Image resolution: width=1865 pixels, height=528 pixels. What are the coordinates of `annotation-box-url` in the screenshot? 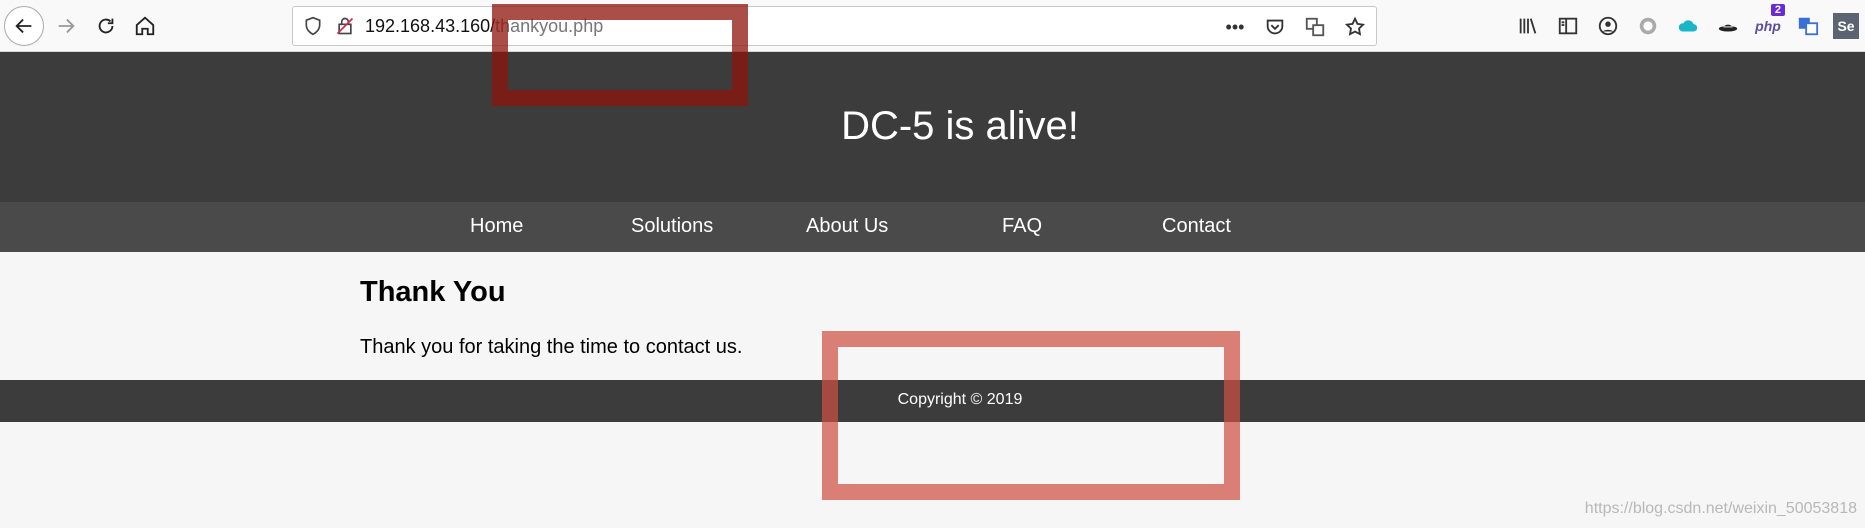 It's located at (620, 55).